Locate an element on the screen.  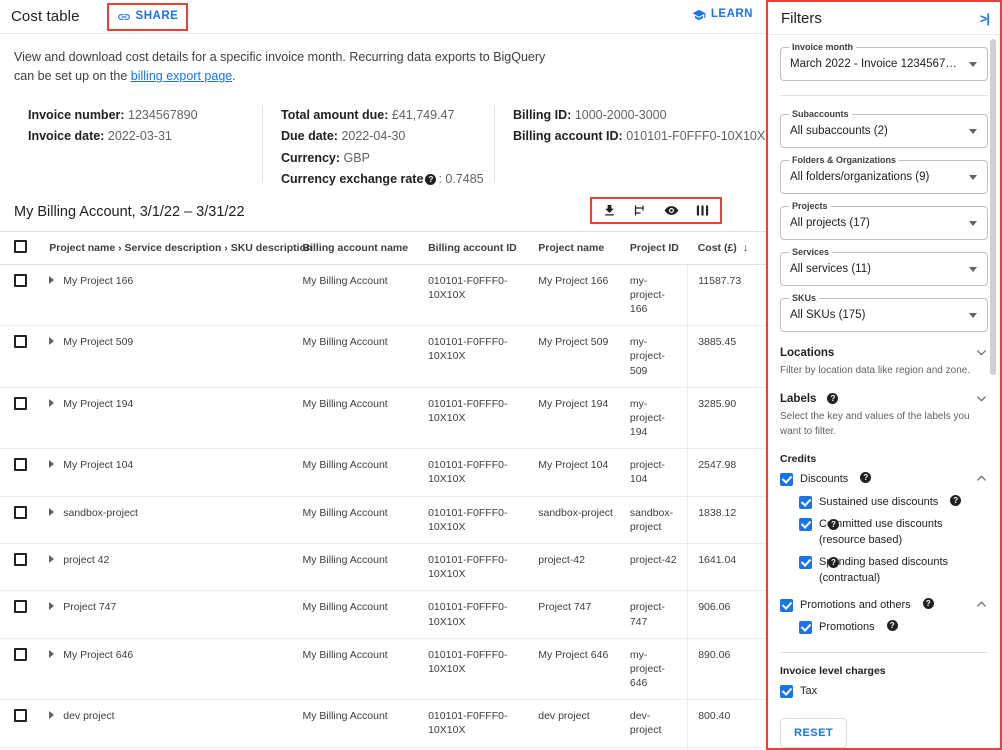
row-description: My Project 646 is located at coordinates (98, 654).